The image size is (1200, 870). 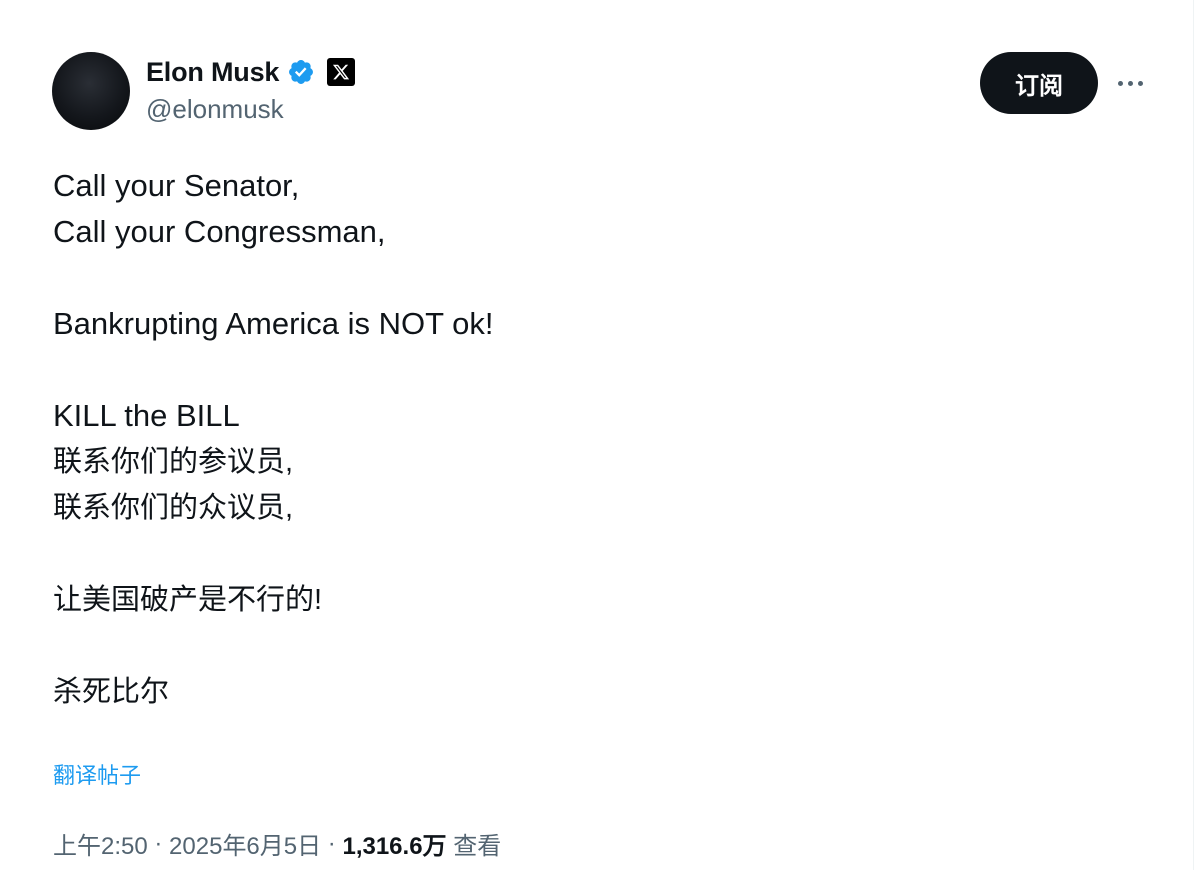 I want to click on tweet-date: 2025年6月5日, so click(x=245, y=843).